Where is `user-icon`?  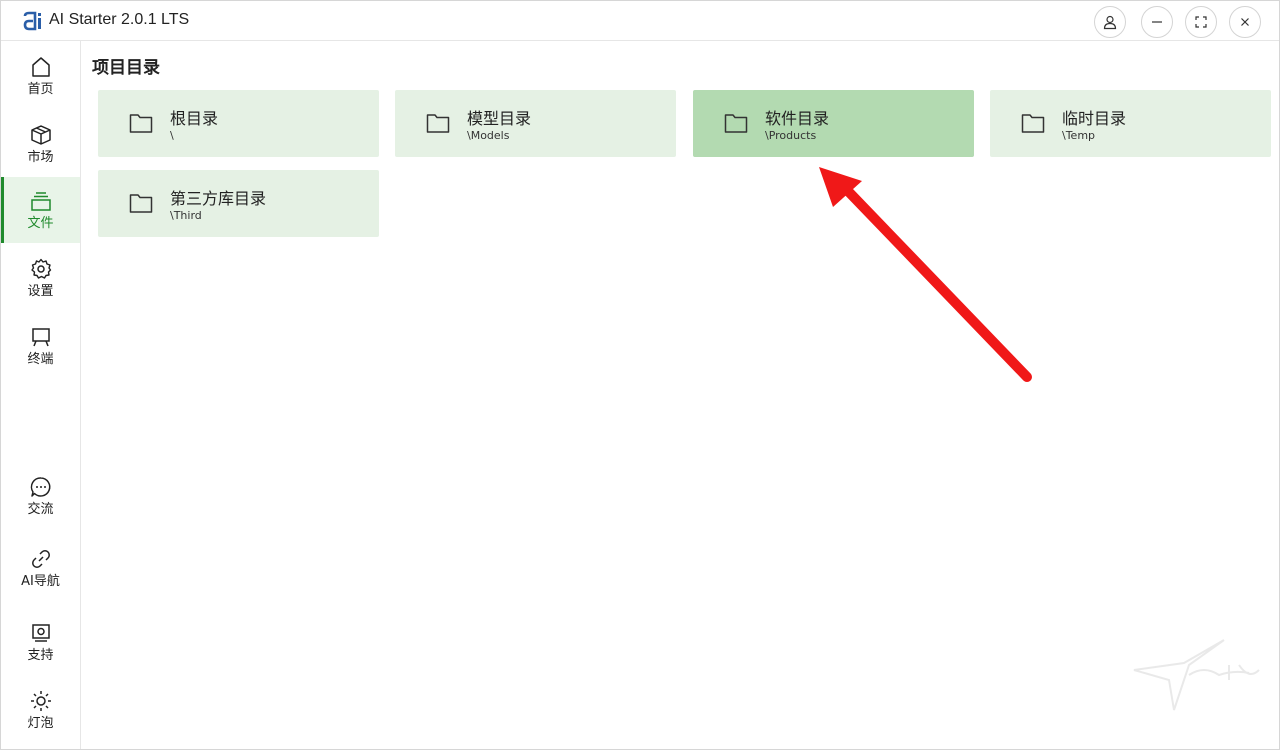
user-icon is located at coordinates (1110, 22).